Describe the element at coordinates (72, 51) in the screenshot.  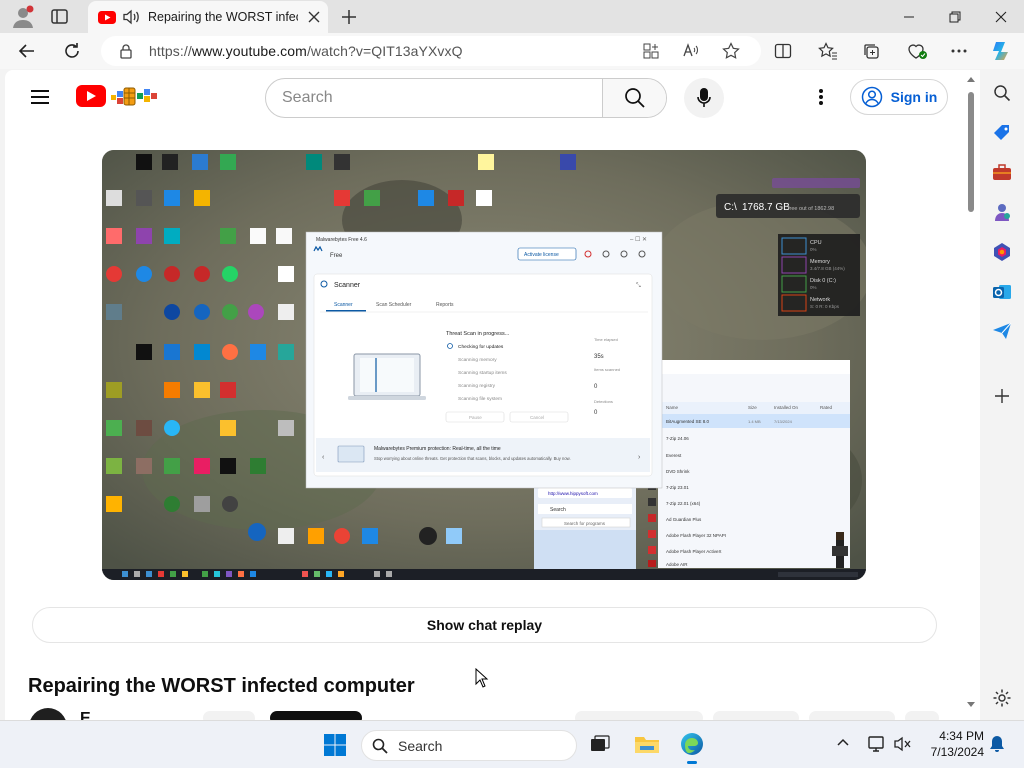
I see `refresh-icon` at that location.